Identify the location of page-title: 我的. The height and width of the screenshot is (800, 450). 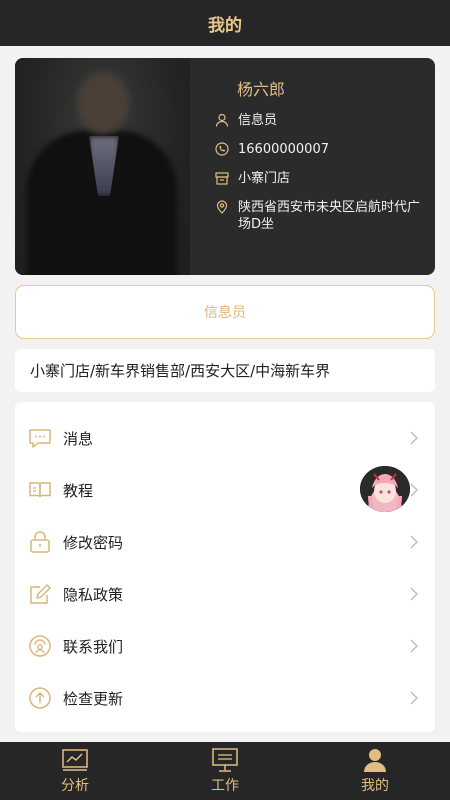
(225, 25).